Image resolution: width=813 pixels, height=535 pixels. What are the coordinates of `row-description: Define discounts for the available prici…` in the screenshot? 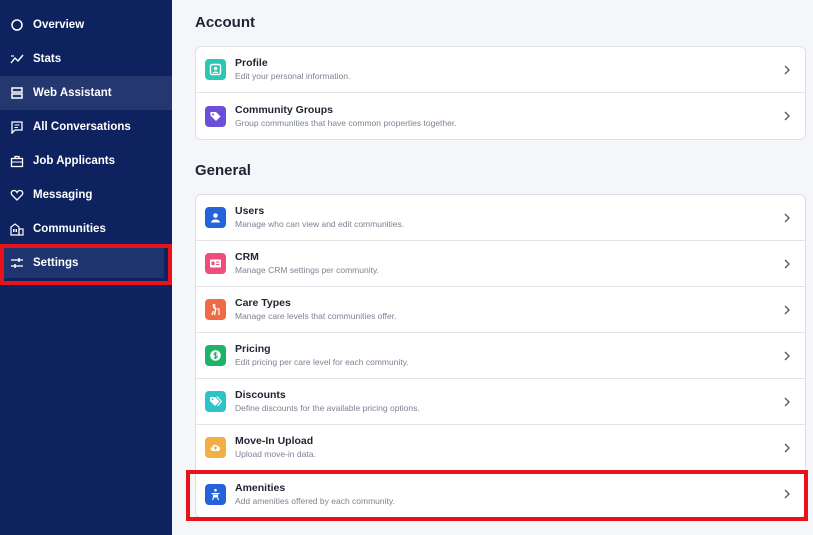 It's located at (327, 408).